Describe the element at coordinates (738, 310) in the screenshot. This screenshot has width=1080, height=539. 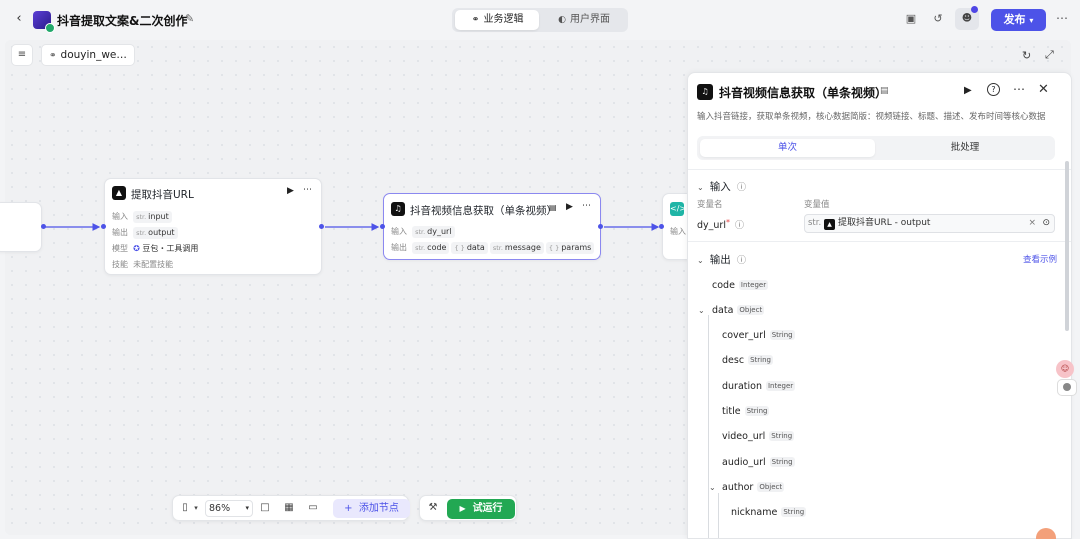
I see `output-field-data: data Object` at that location.